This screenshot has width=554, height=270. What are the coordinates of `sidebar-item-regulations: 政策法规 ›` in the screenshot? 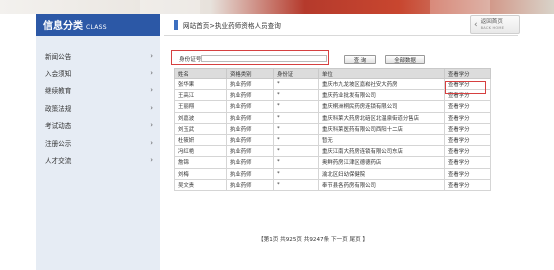 It's located at (98, 107).